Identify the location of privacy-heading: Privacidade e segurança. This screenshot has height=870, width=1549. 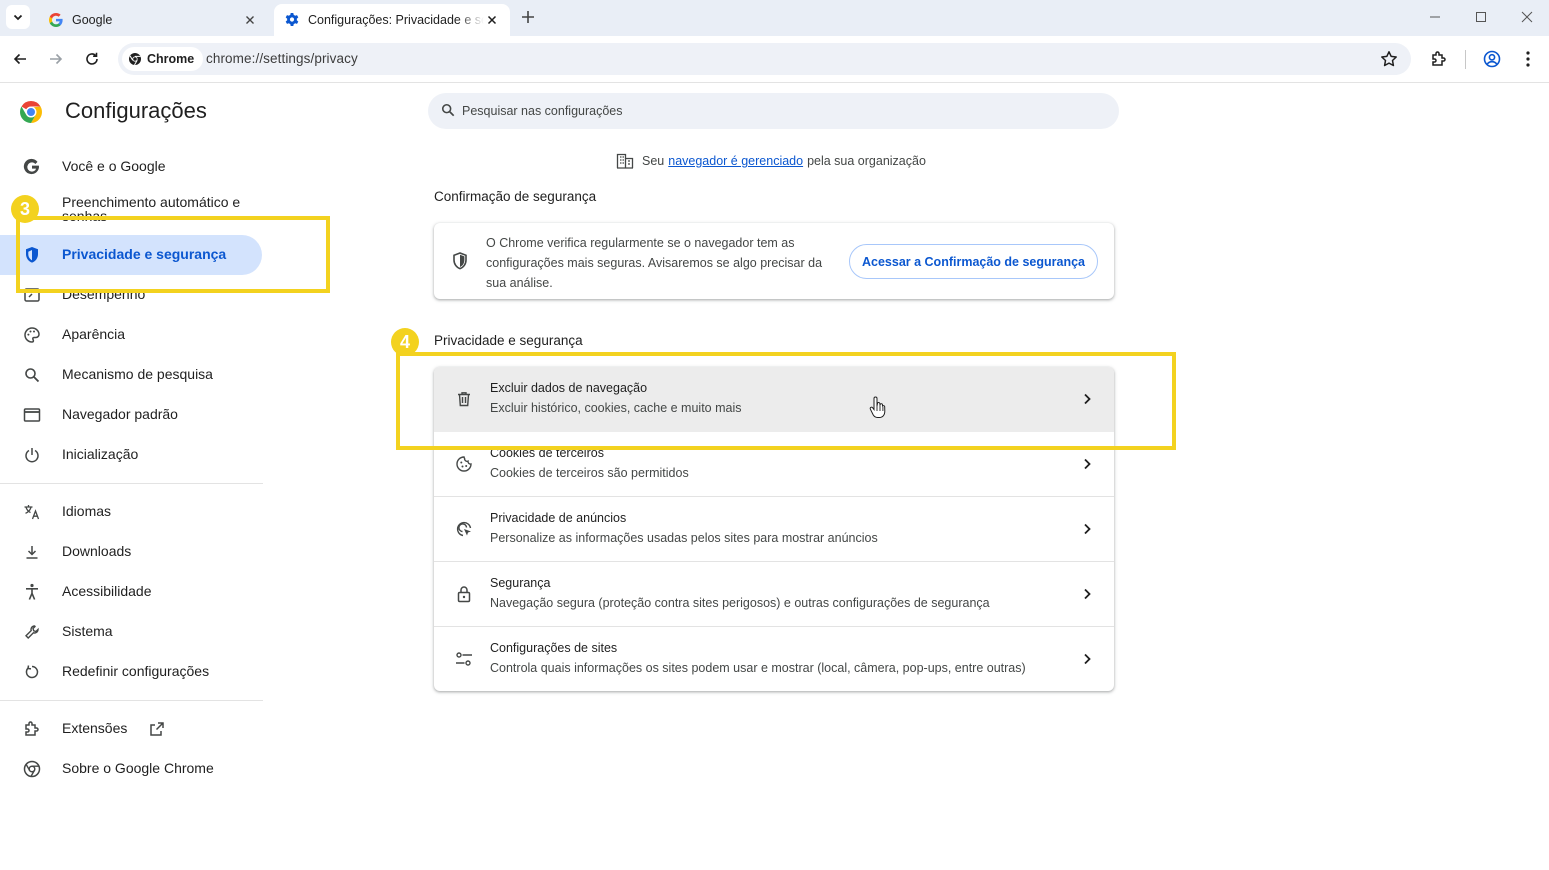
(508, 340).